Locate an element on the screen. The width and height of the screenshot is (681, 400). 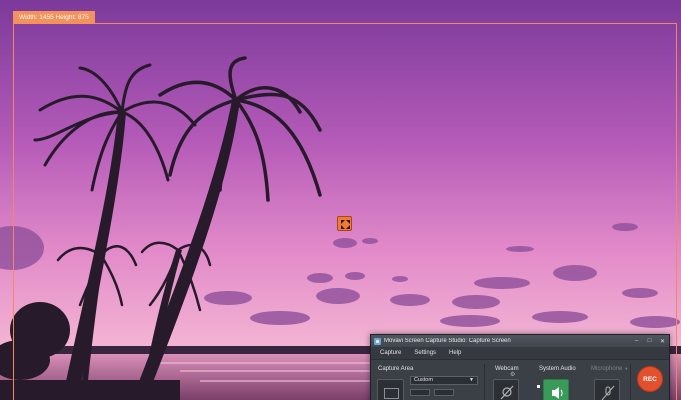
webcam-toggle is located at coordinates (506, 389).